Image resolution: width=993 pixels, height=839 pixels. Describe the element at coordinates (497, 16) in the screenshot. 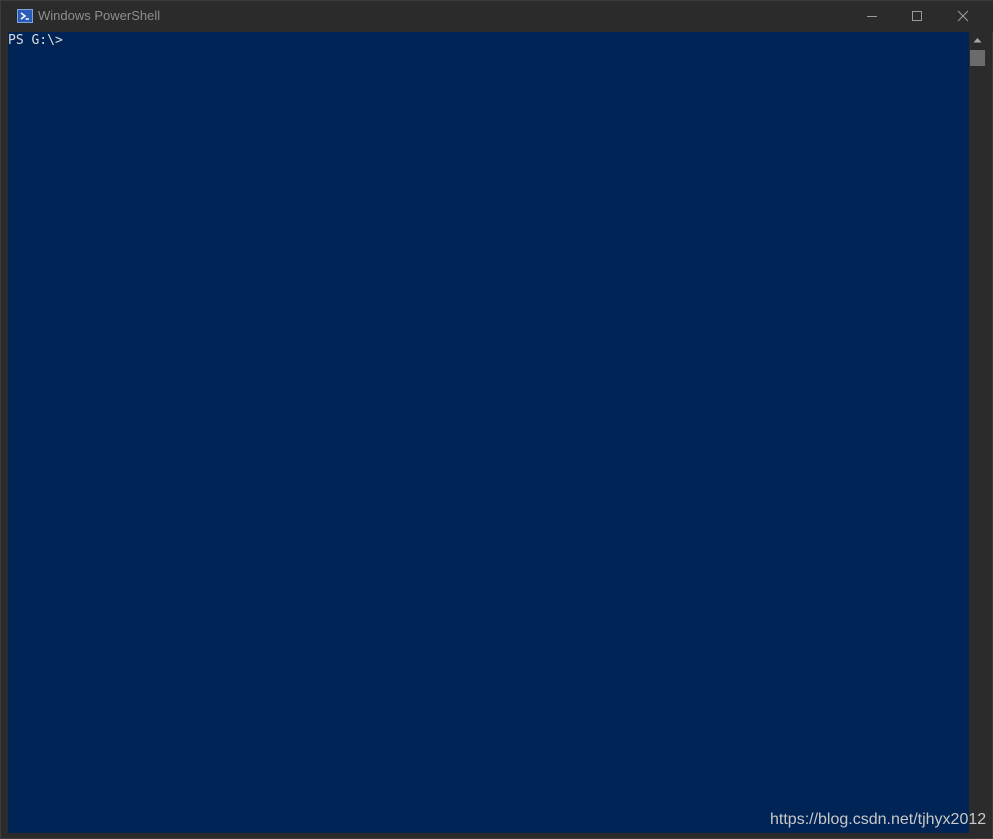

I see `title-bar: Windows PowerShell` at that location.